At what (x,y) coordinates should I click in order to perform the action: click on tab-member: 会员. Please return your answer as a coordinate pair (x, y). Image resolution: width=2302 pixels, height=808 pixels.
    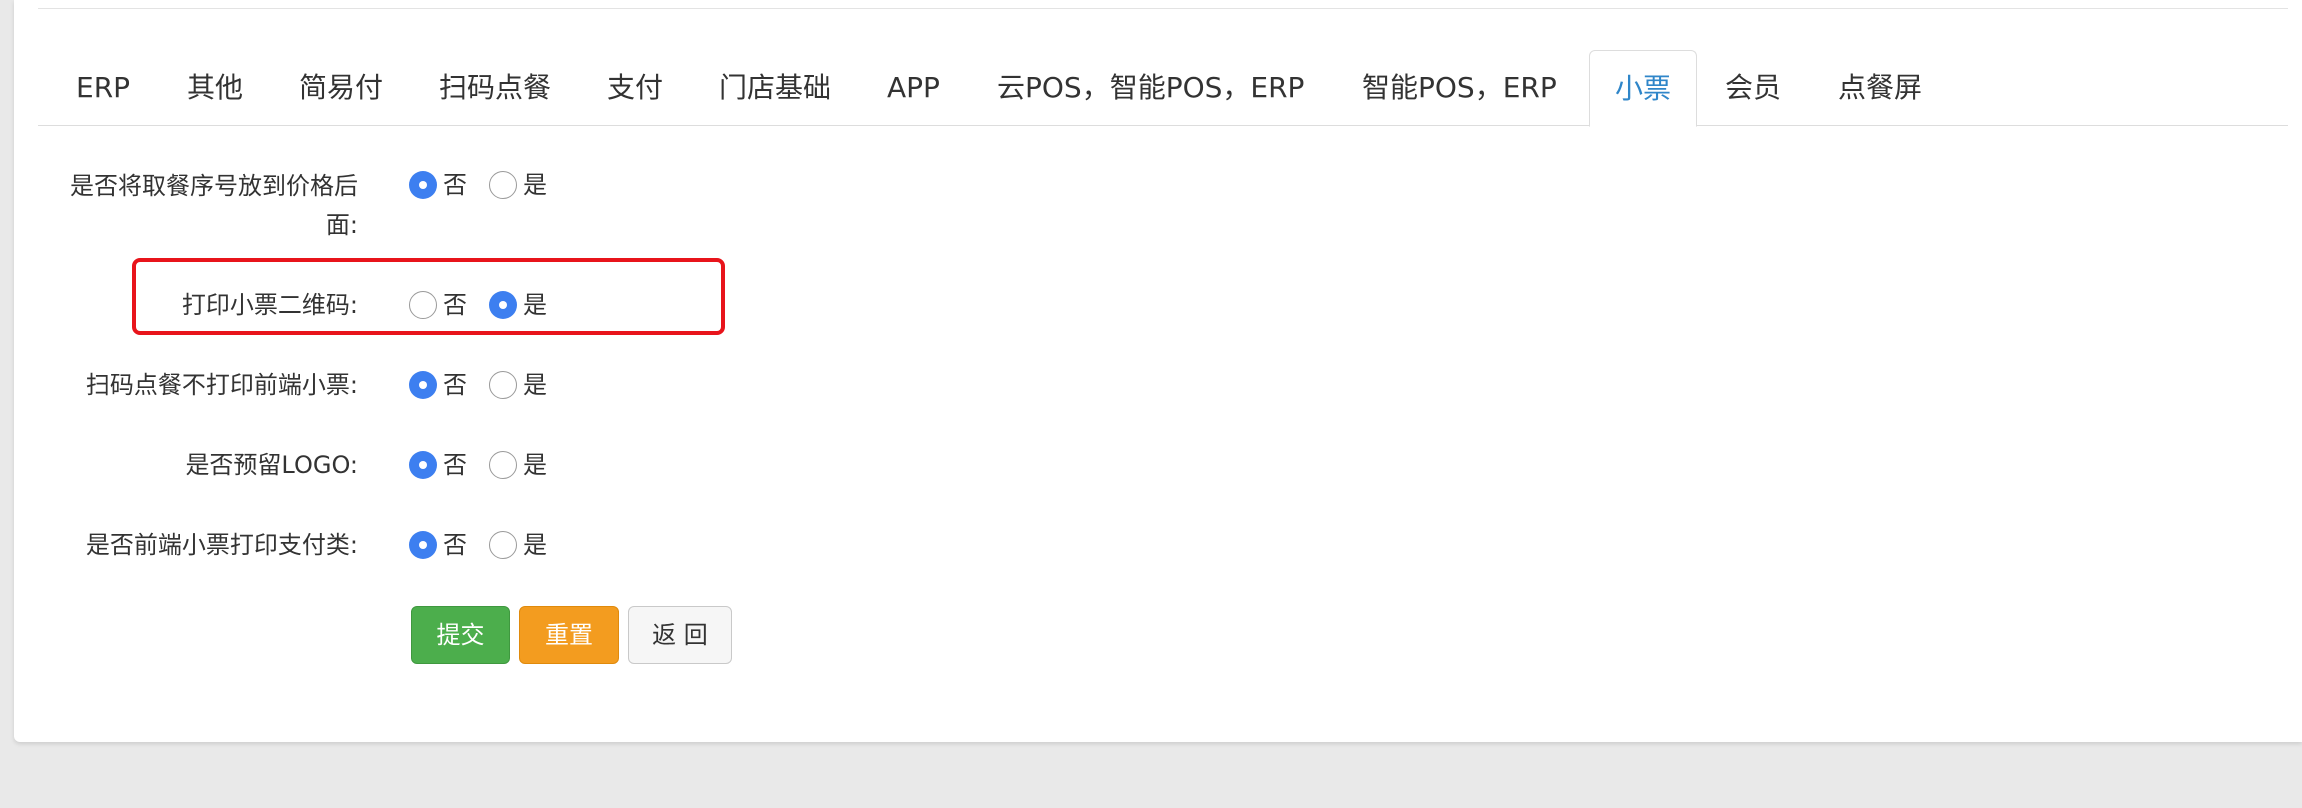
    Looking at the image, I should click on (1753, 88).